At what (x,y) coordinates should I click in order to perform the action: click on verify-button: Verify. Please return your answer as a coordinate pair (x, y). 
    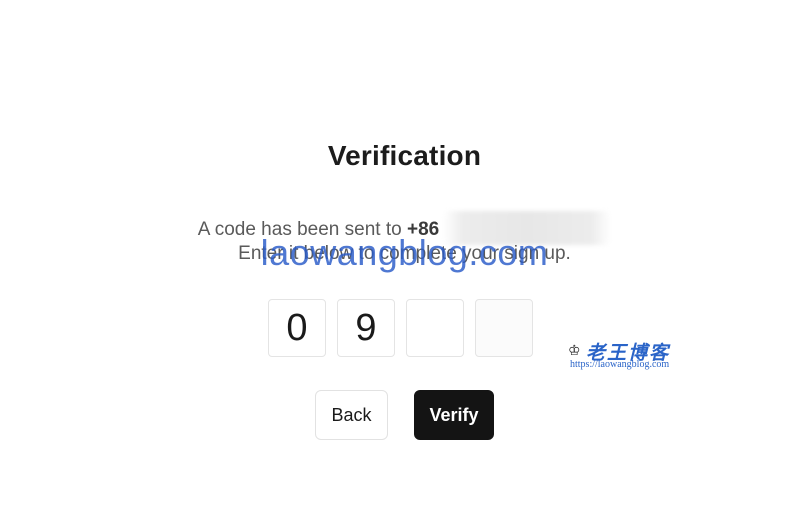
    Looking at the image, I should click on (454, 415).